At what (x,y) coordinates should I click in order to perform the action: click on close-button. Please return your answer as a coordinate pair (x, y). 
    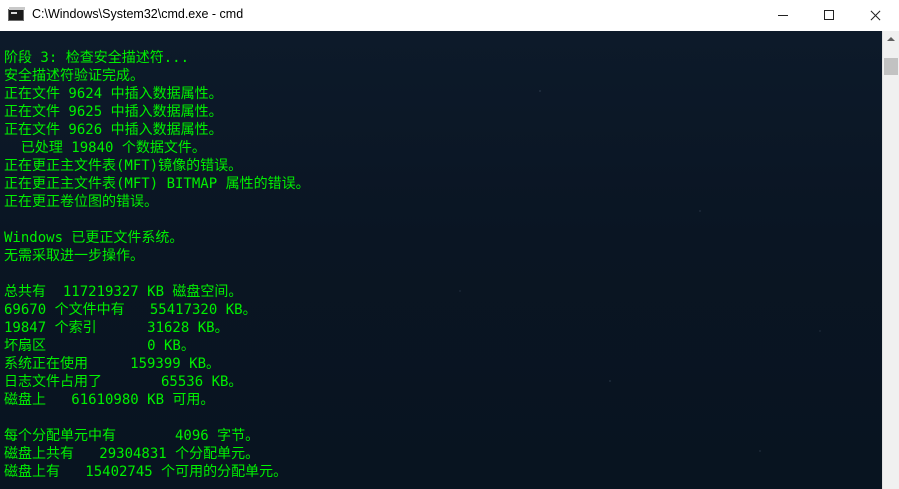
    Looking at the image, I should click on (875, 15).